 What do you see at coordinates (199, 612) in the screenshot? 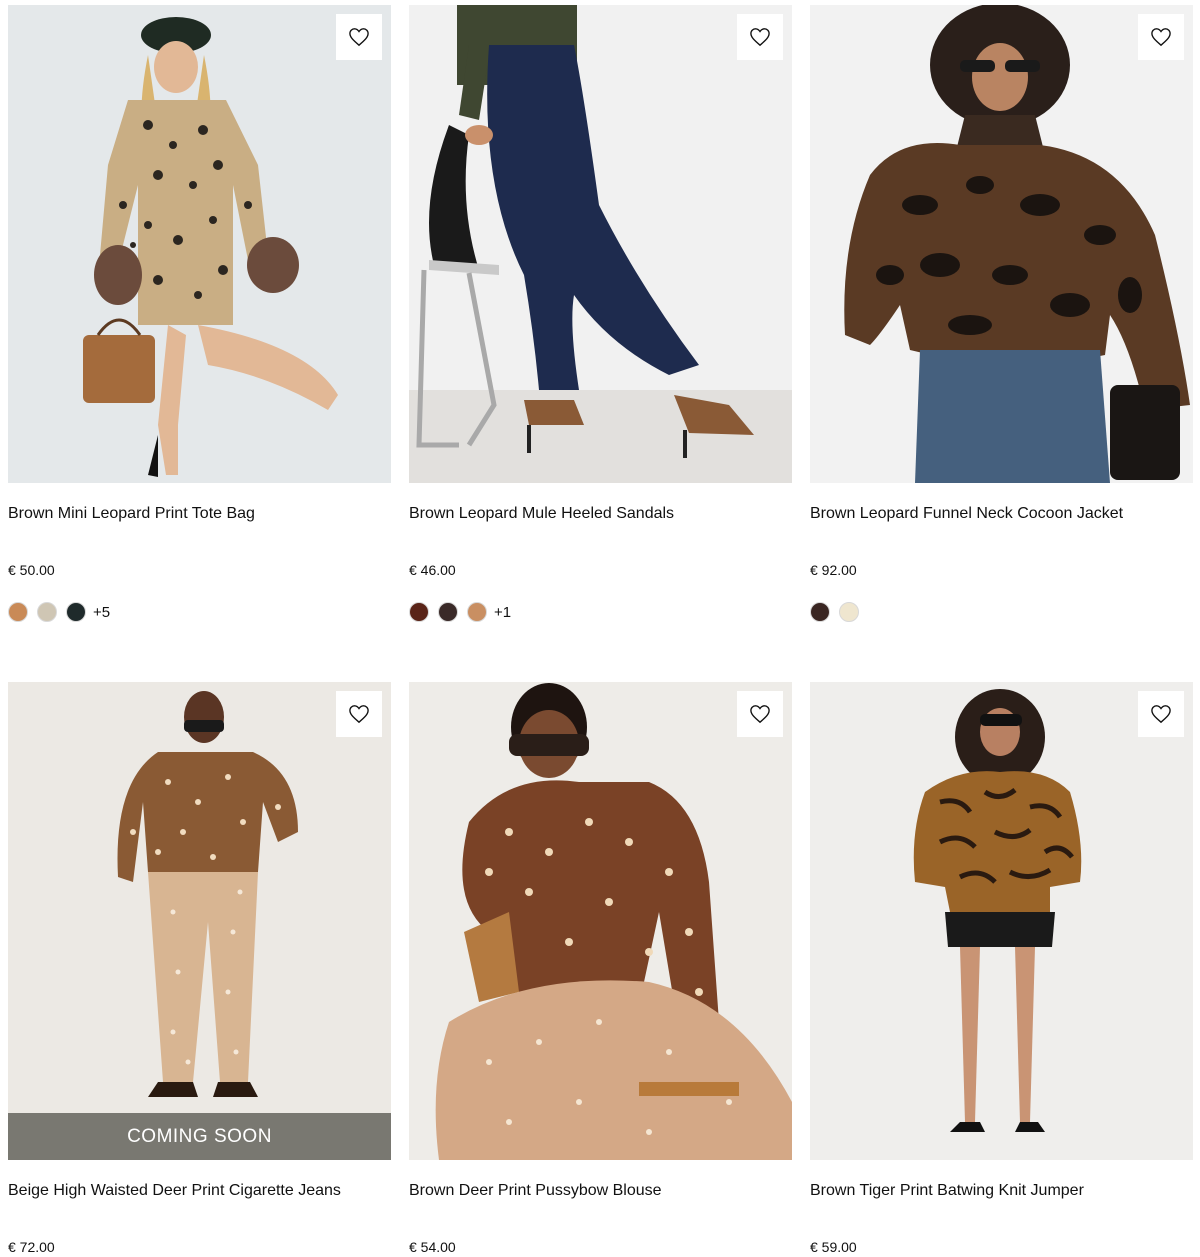
I see `color-swatches: +5` at bounding box center [199, 612].